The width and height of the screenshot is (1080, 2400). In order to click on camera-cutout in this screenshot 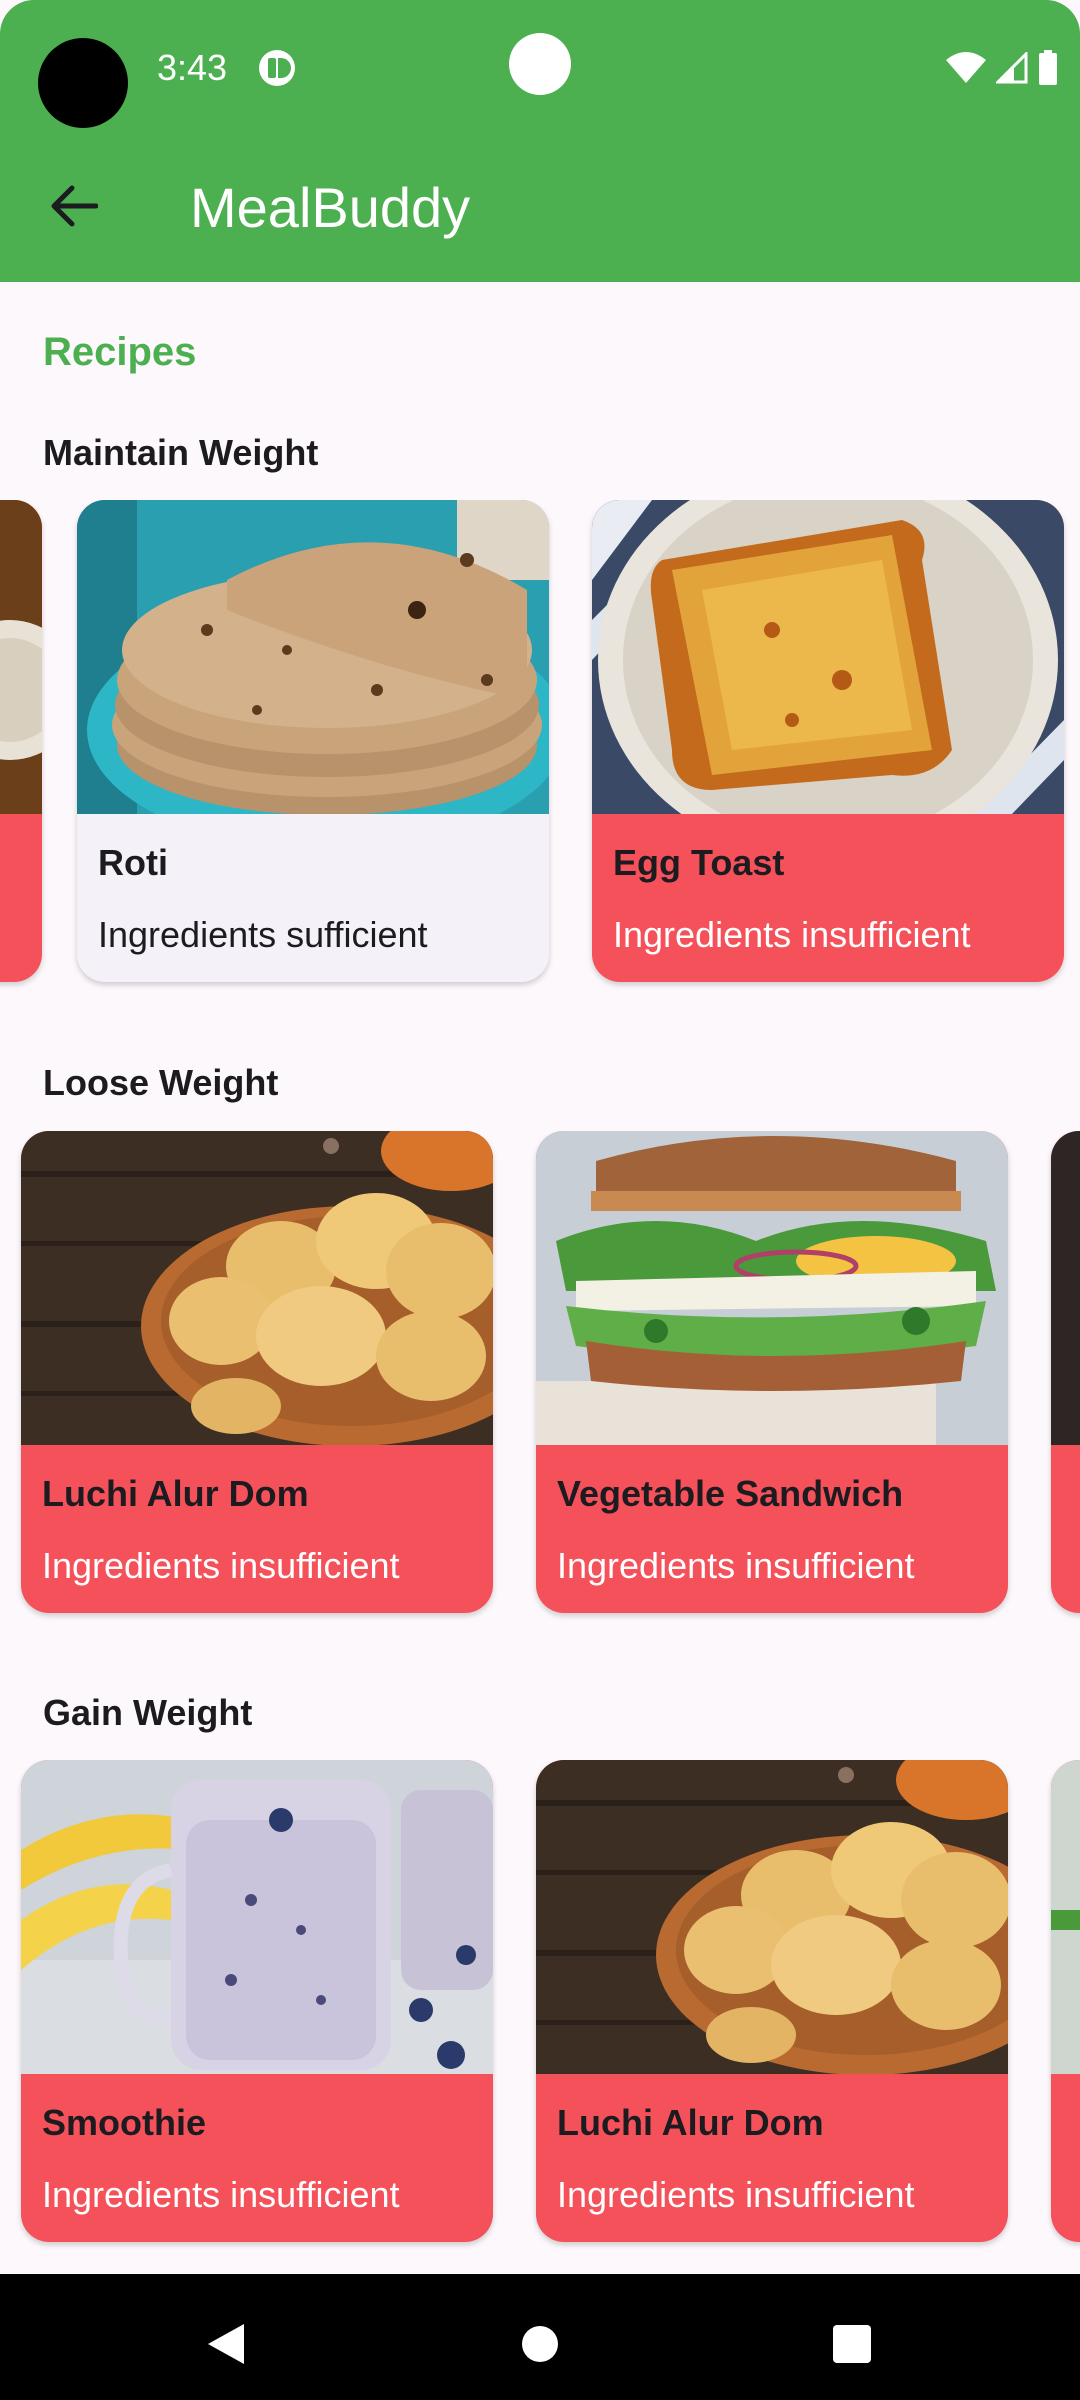, I will do `click(83, 83)`.